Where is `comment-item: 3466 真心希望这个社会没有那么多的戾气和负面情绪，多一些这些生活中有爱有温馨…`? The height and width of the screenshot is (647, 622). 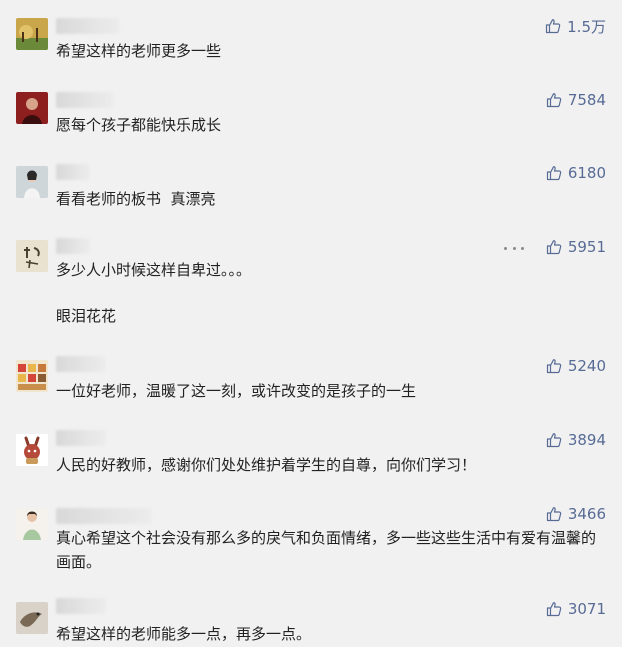 comment-item: 3466 真心希望这个社会没有那么多的戾气和负面情绪，多一些这些生活中有爱有温馨… is located at coordinates (311, 550).